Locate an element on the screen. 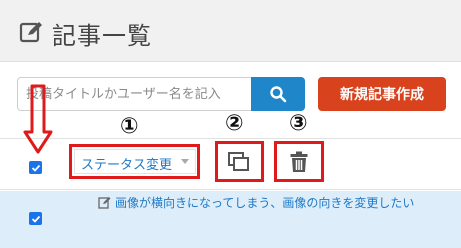 The image size is (461, 248). highlight-box-status is located at coordinates (134, 161).